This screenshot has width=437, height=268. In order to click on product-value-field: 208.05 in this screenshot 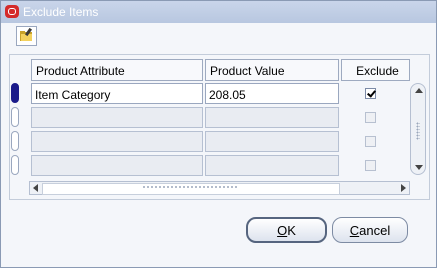, I will do `click(272, 93)`.